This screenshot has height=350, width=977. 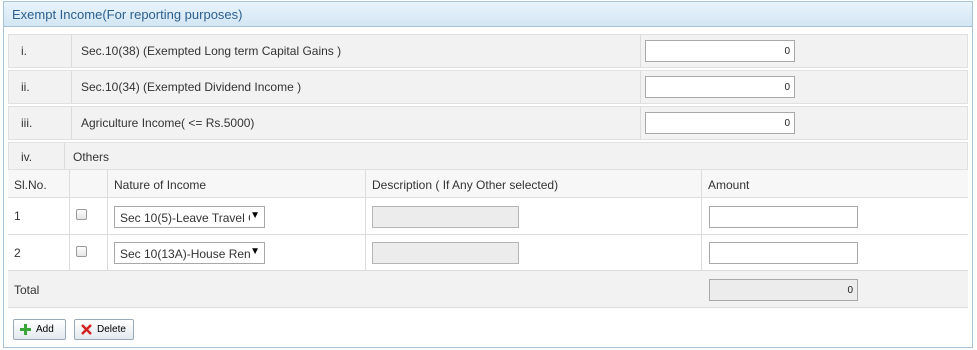 What do you see at coordinates (488, 123) in the screenshot?
I see `exempt-row-agriculture: iii. Agriculture Income( <= Rs.5000)` at bounding box center [488, 123].